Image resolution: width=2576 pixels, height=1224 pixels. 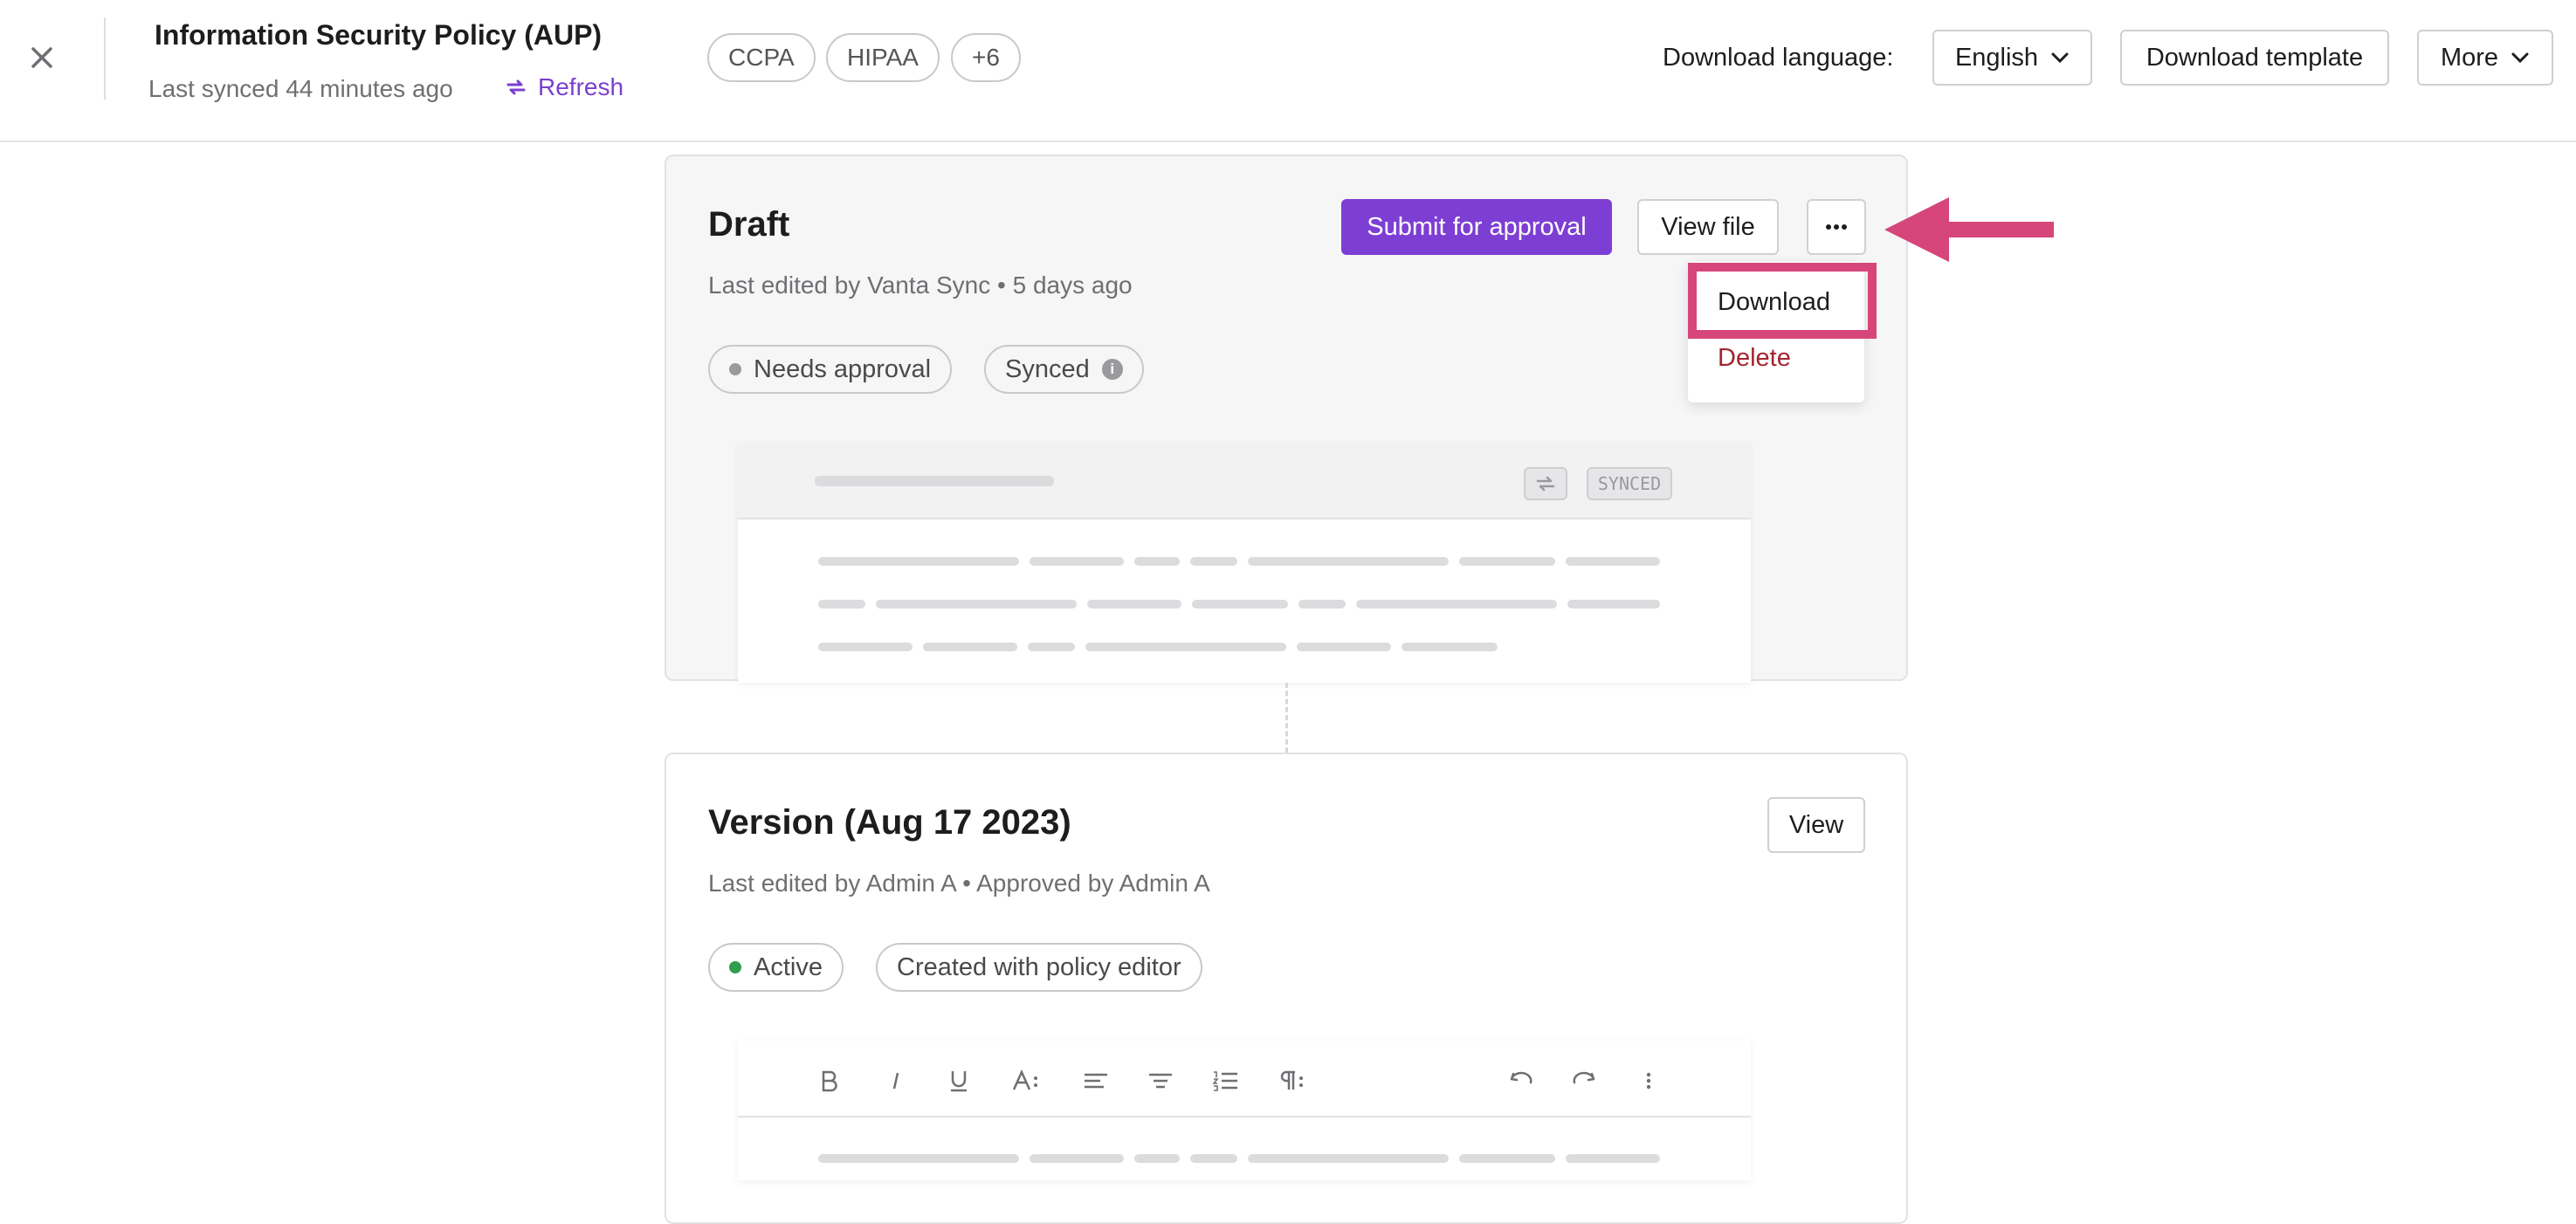 What do you see at coordinates (1160, 1080) in the screenshot?
I see `align-center-icon` at bounding box center [1160, 1080].